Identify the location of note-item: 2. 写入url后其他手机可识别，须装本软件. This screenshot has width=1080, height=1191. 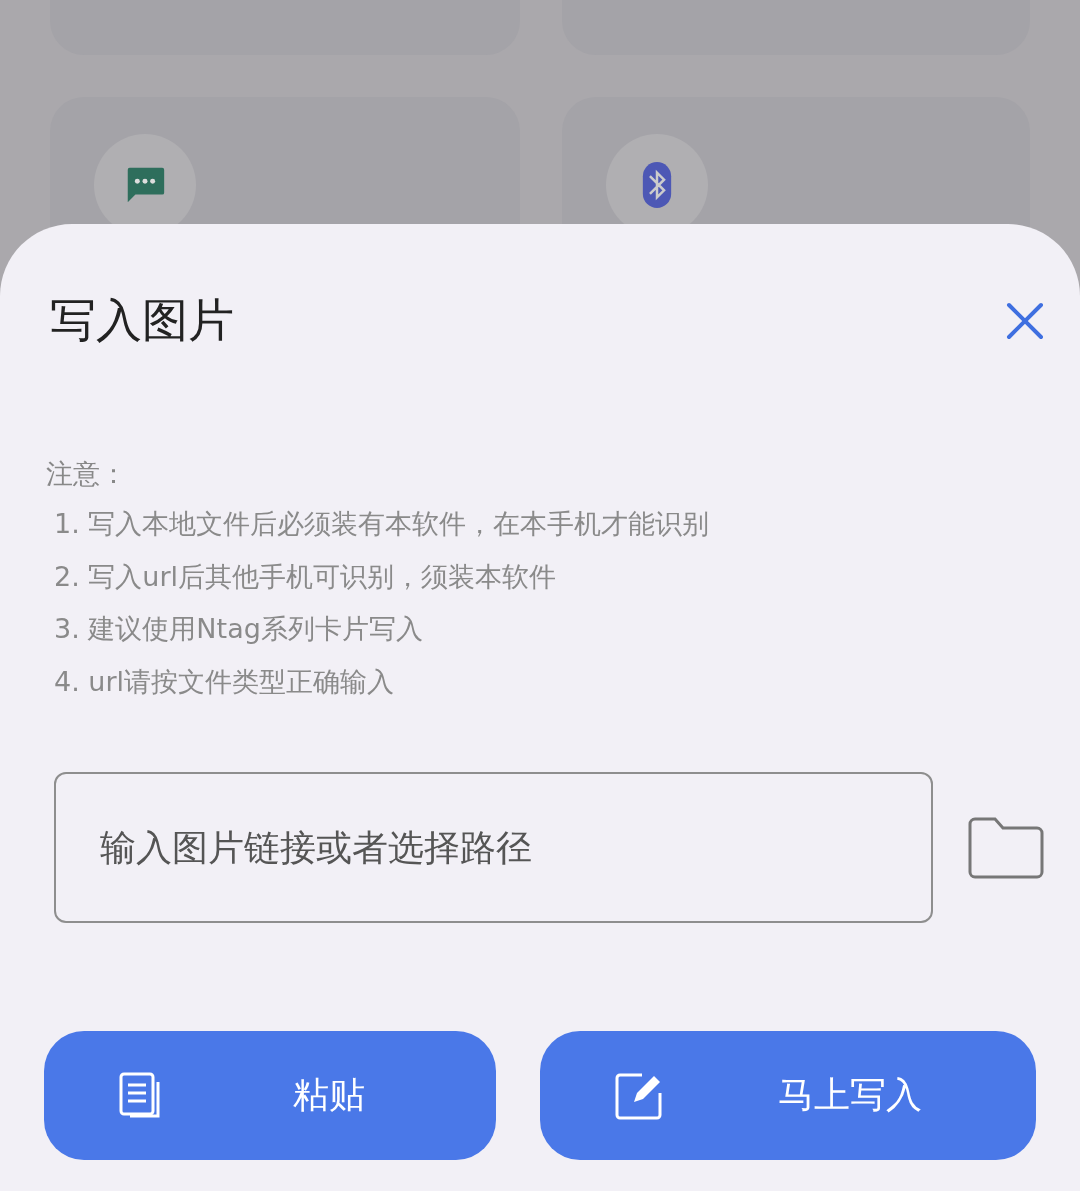
(306, 576).